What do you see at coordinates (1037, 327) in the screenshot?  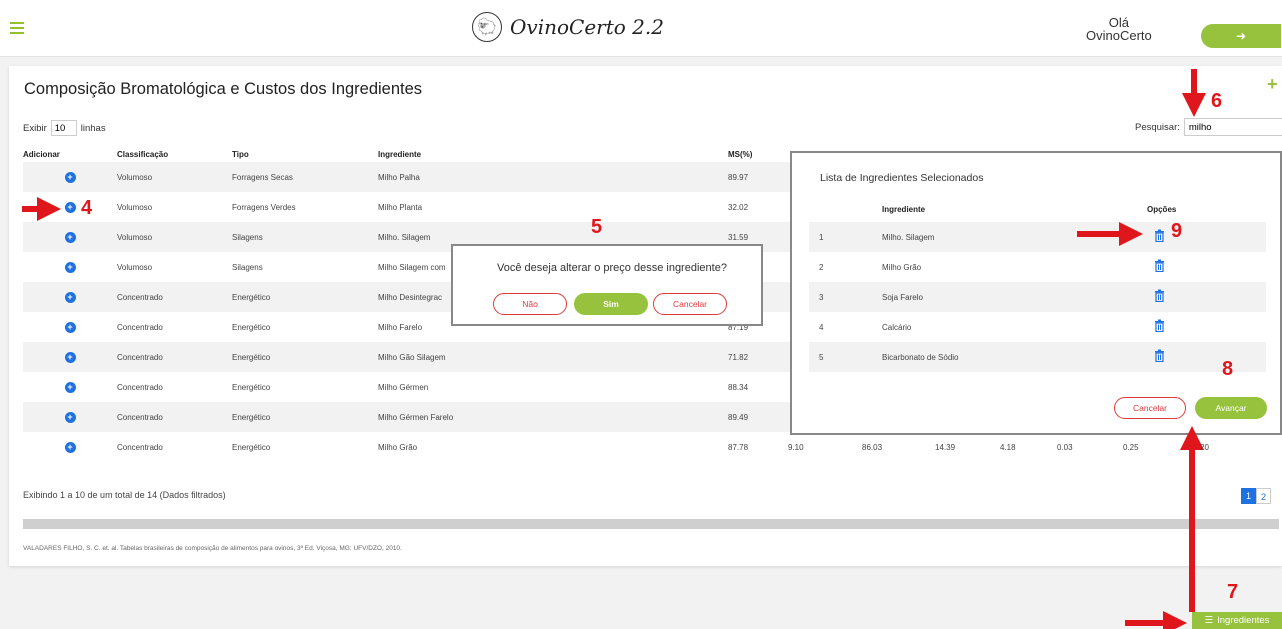 I see `selected-item-row: 4 Calcário` at bounding box center [1037, 327].